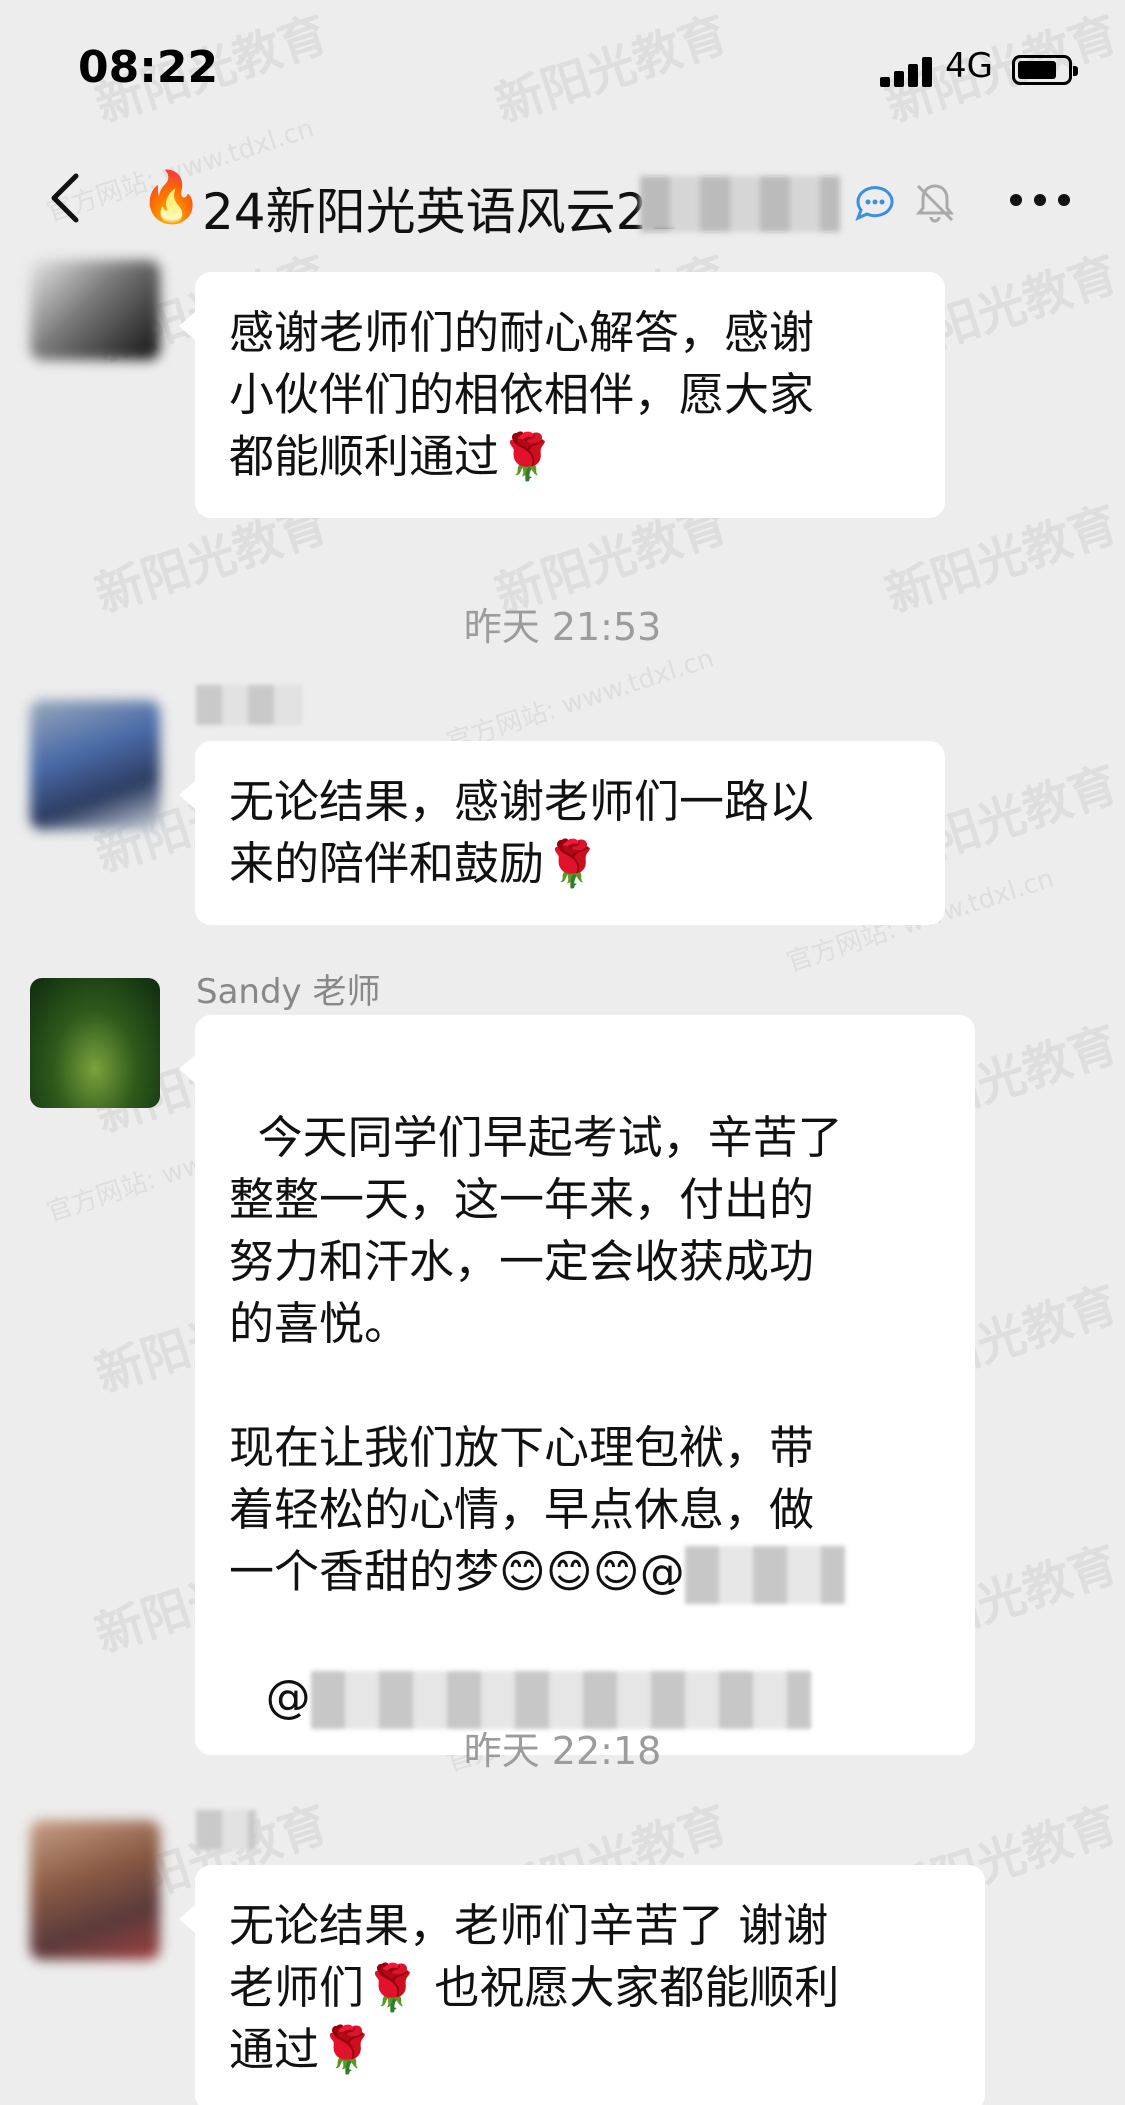  I want to click on redacted-mention, so click(764, 1575).